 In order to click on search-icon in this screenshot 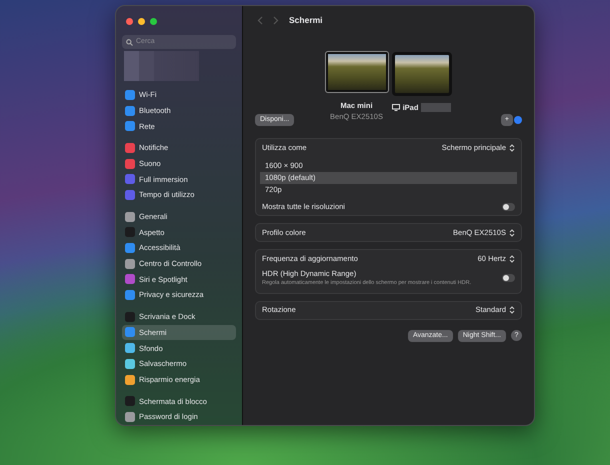, I will do `click(129, 42)`.